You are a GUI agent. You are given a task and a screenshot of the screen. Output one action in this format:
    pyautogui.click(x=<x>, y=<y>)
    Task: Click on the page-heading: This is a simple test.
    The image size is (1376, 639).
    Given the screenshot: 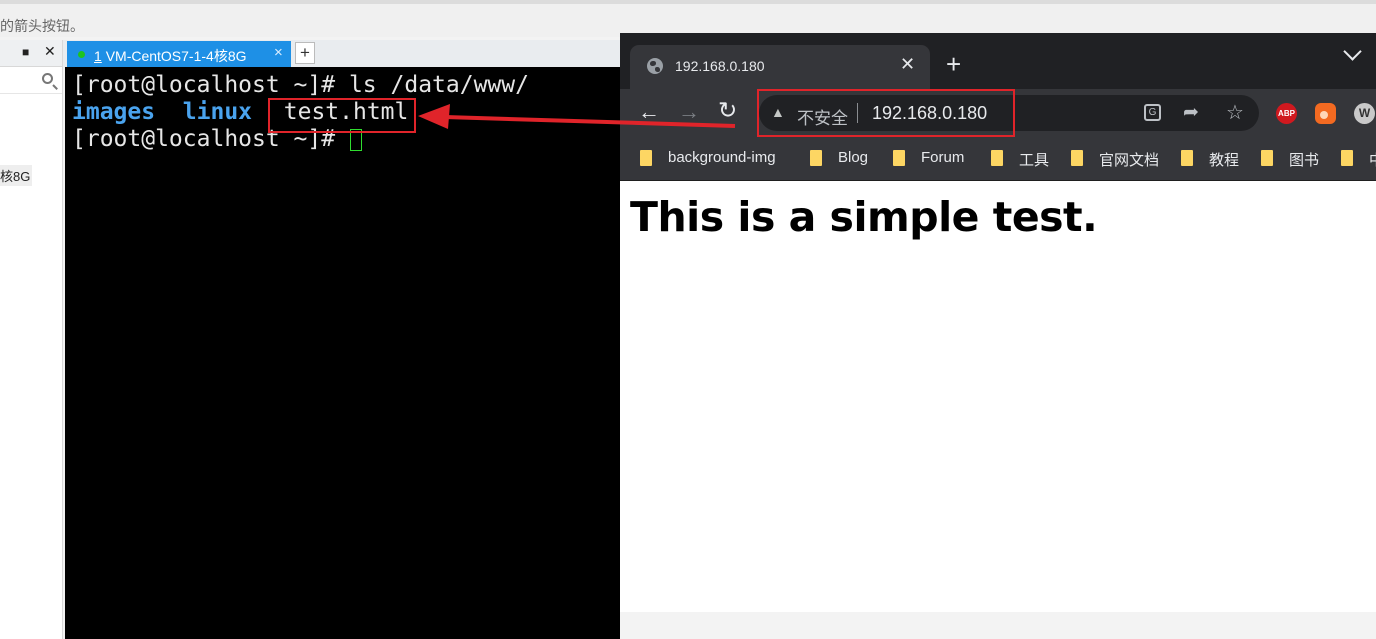 What is the action you would take?
    pyautogui.click(x=864, y=217)
    